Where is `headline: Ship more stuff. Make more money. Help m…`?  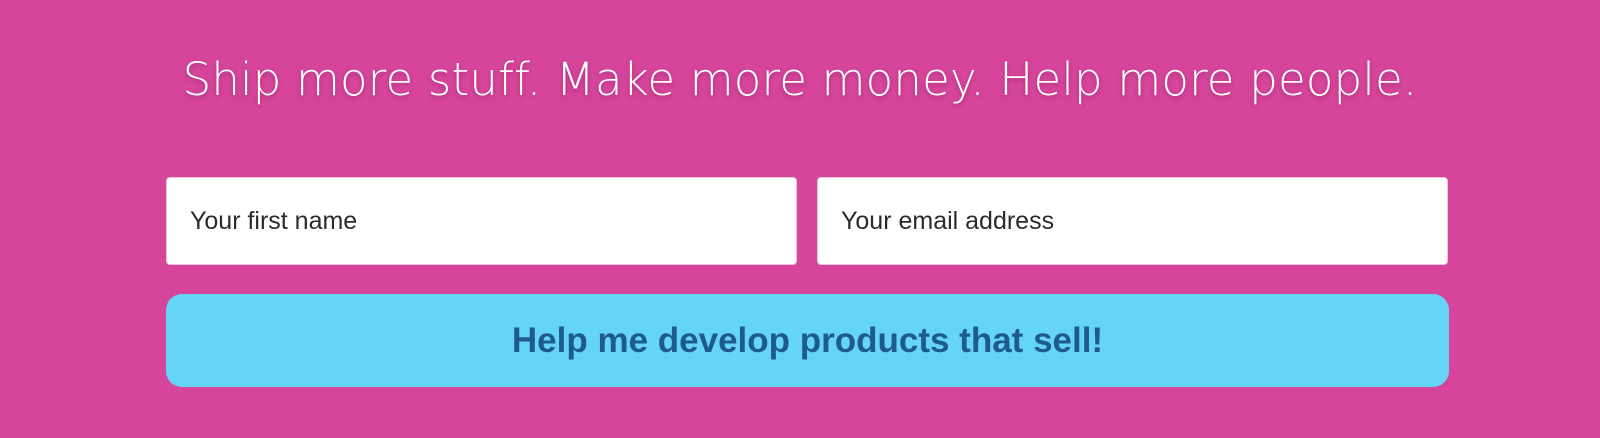 headline: Ship more stuff. Make more money. Help m… is located at coordinates (800, 79).